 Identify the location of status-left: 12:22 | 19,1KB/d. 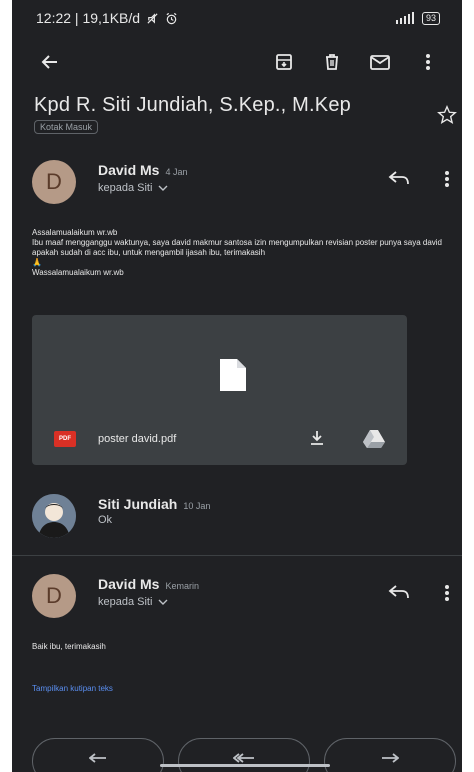
(107, 18).